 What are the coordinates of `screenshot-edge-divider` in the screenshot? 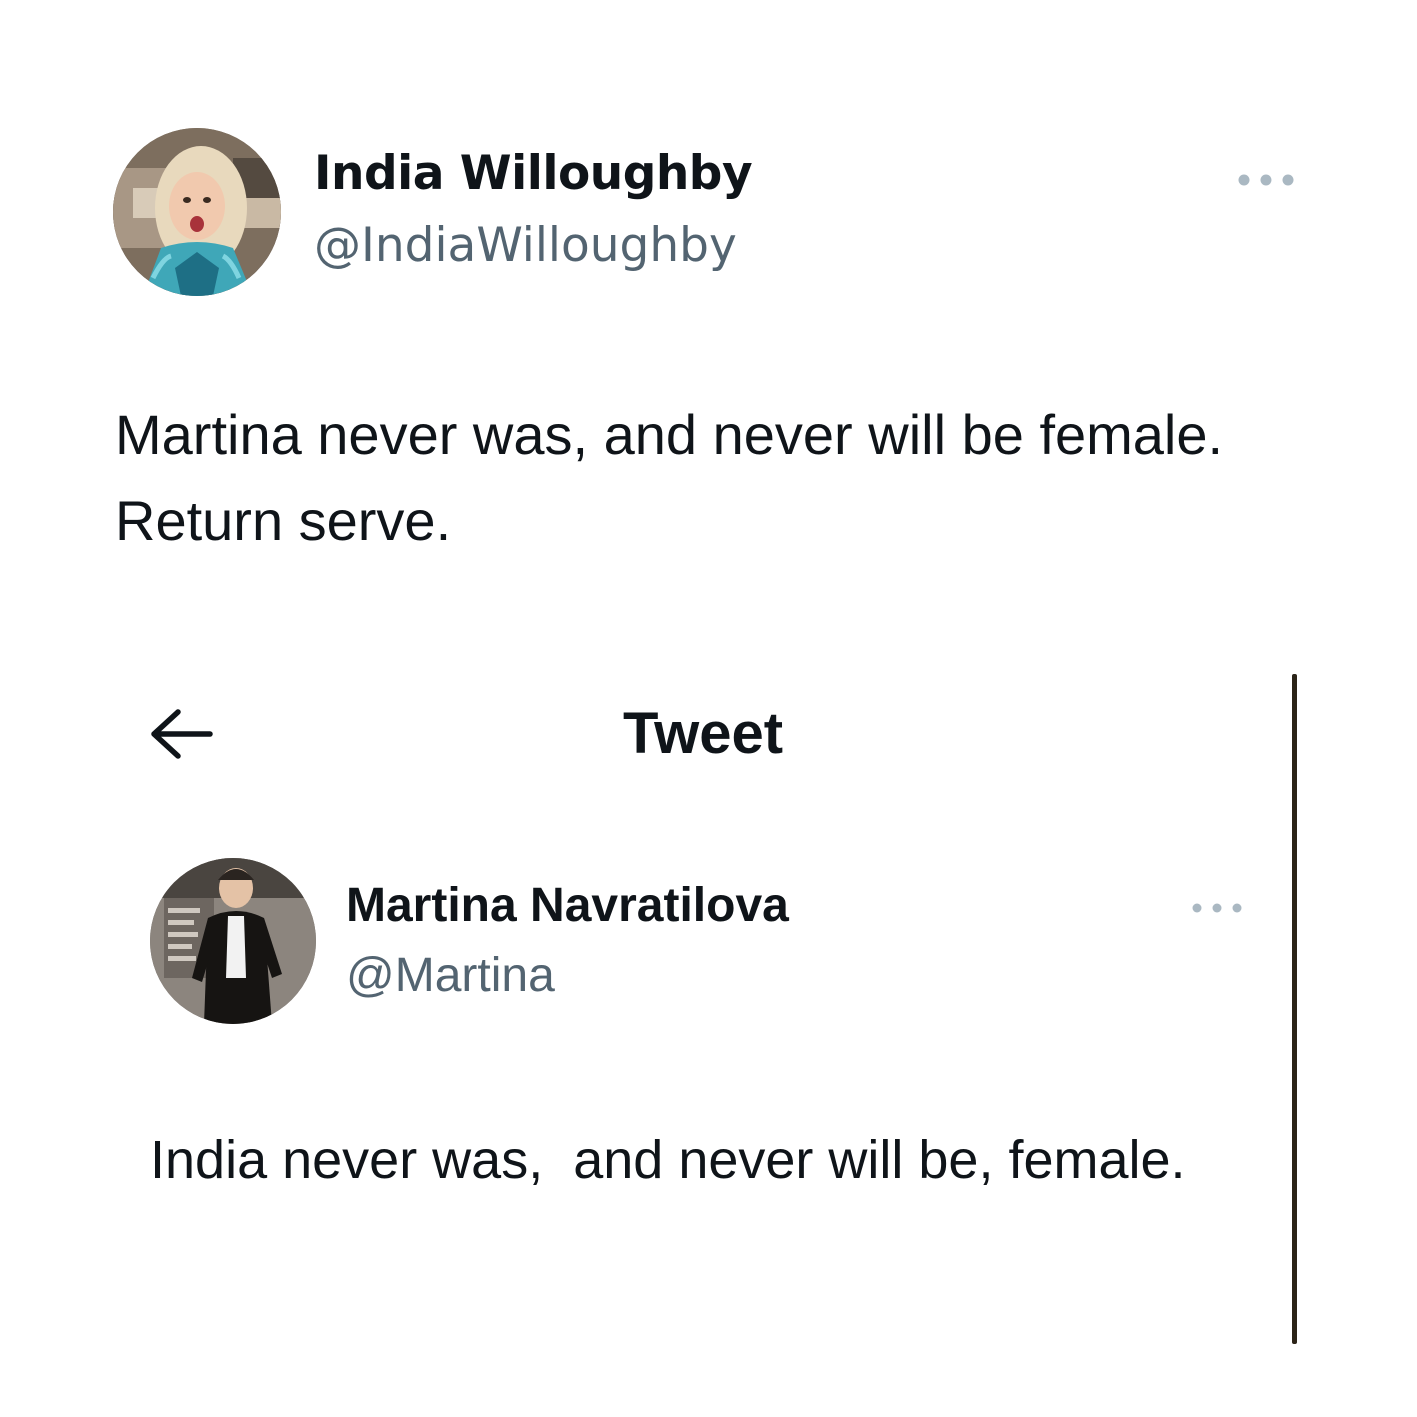 It's located at (1294, 1009).